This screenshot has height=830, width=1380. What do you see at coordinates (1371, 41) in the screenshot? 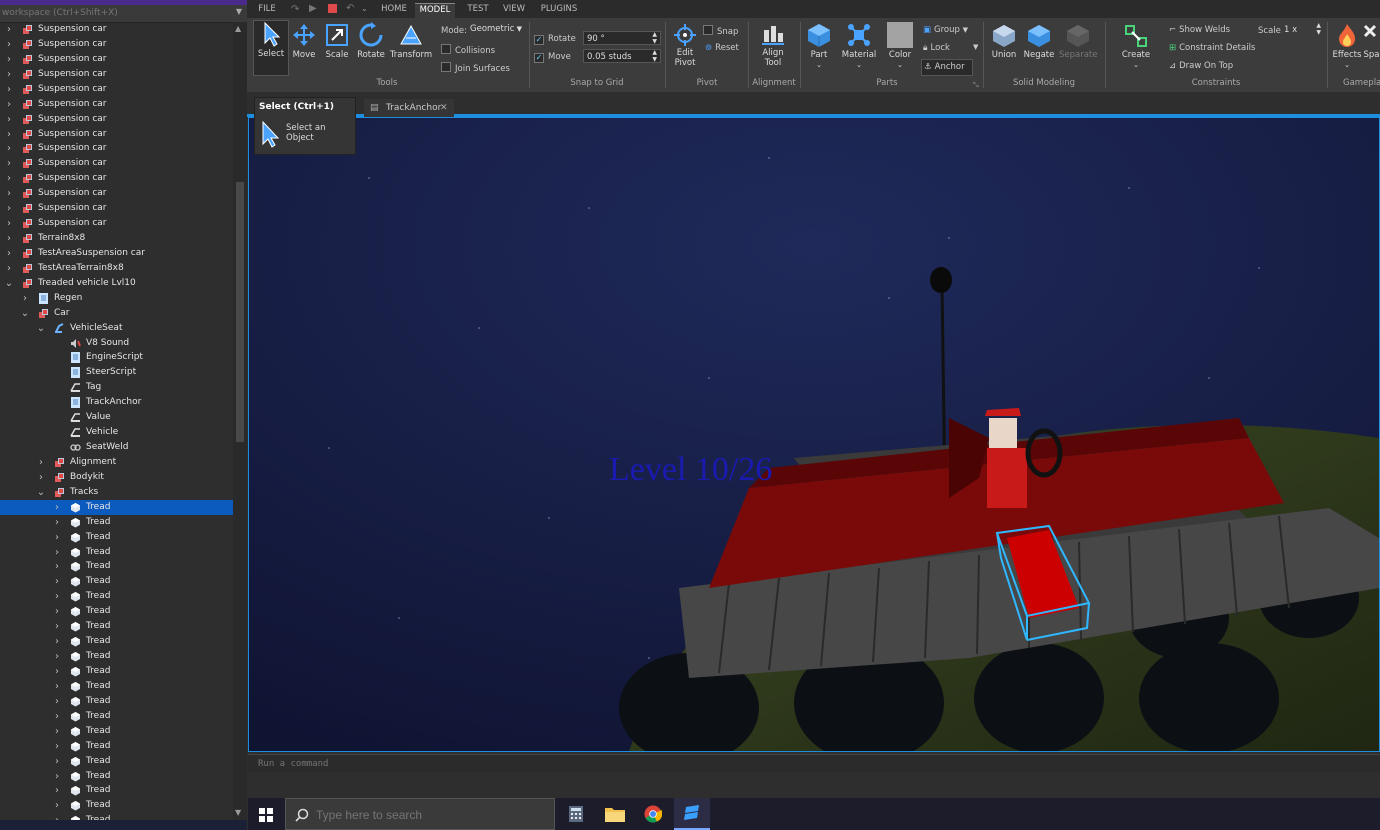
I see `spawn-button: Spa` at bounding box center [1371, 41].